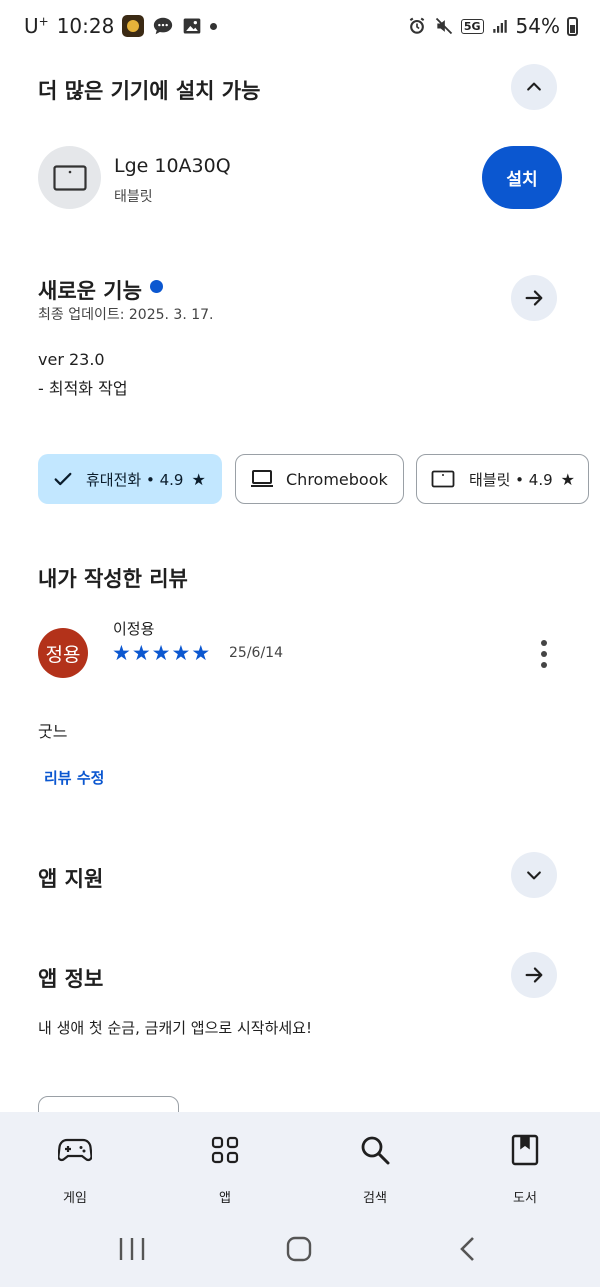  I want to click on review-text: 굿느, so click(53, 731).